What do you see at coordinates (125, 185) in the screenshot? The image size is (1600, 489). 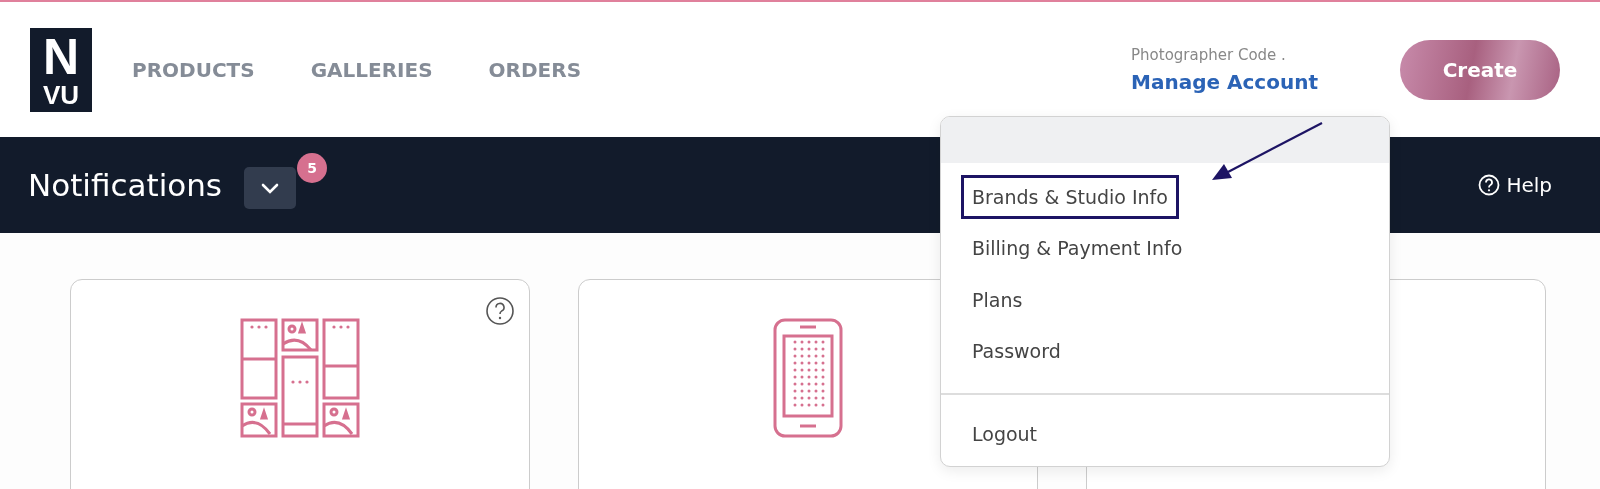 I see `notifications-title: Notifications` at bounding box center [125, 185].